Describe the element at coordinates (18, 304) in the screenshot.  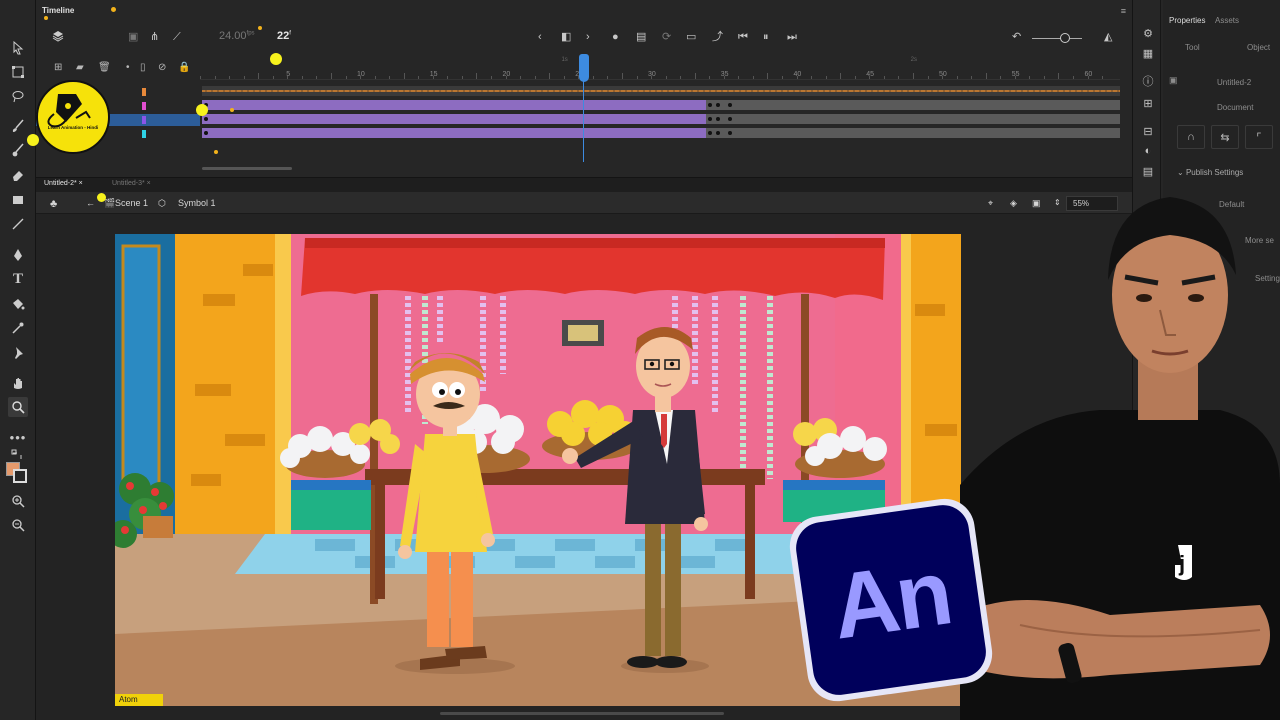
I see `paint-bucket-tool-icon` at that location.